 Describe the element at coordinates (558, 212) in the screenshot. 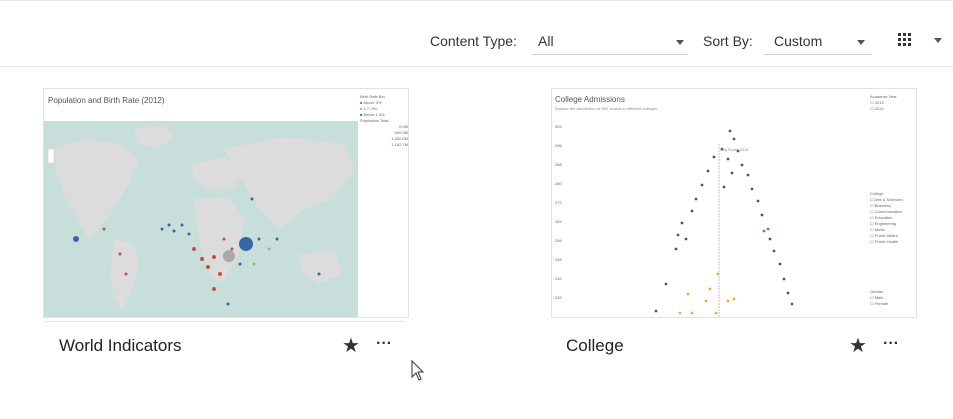

I see `y-axis-ticks: 304 296 288 280 272 264 256 248 240 232` at that location.